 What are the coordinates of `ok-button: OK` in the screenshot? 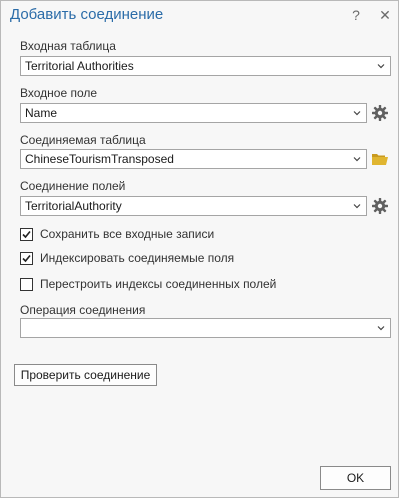 It's located at (355, 478).